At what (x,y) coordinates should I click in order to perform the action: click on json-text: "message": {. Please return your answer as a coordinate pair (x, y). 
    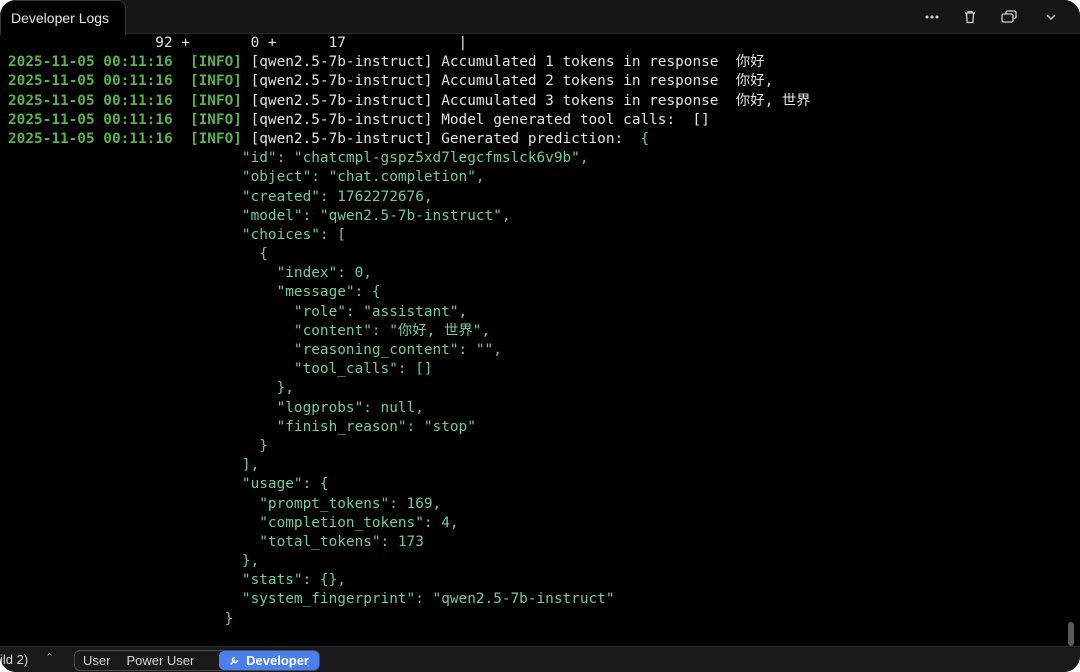
    Looking at the image, I should click on (302, 292).